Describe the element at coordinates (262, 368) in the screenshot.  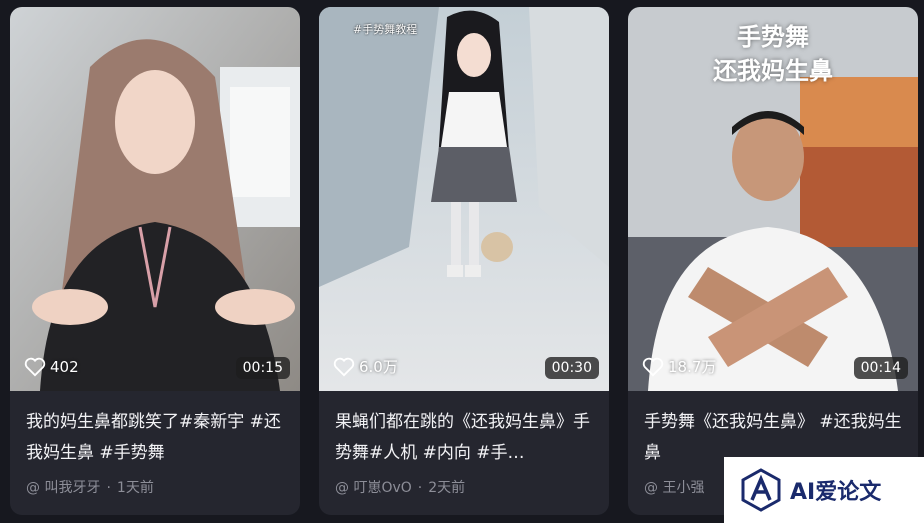
I see `duration-badge: 00:15` at that location.